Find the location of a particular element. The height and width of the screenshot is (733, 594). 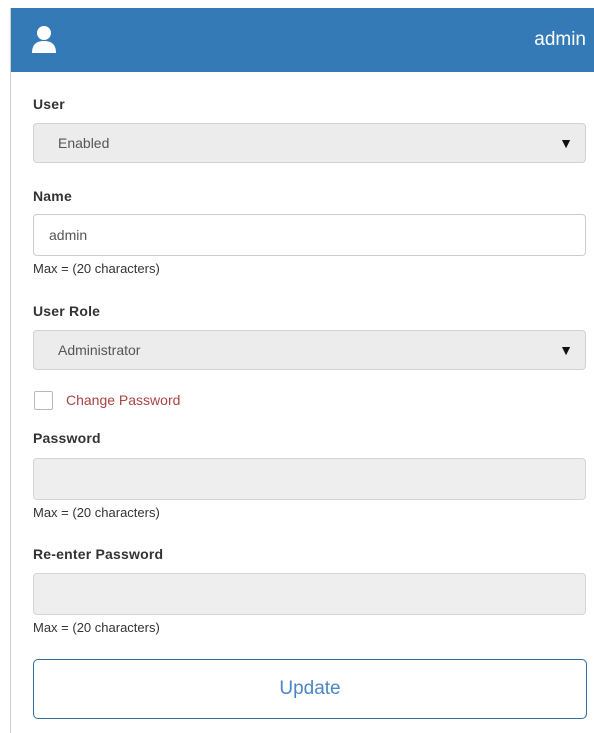

update-button-label: Update is located at coordinates (310, 688).